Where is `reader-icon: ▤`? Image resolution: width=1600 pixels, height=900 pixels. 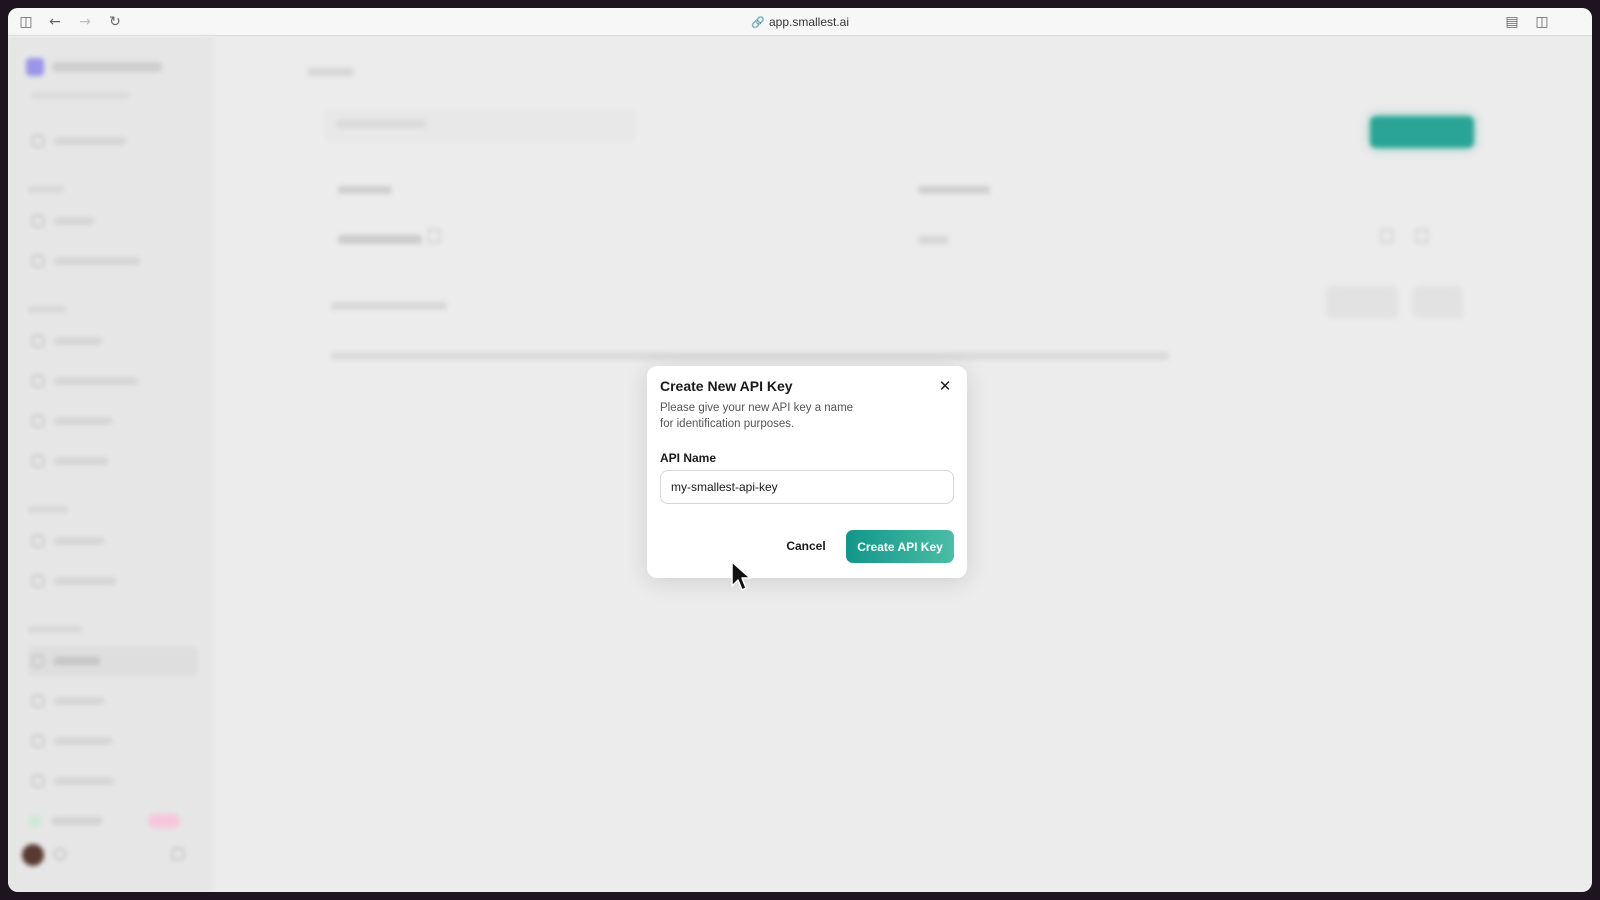 reader-icon: ▤ is located at coordinates (1512, 22).